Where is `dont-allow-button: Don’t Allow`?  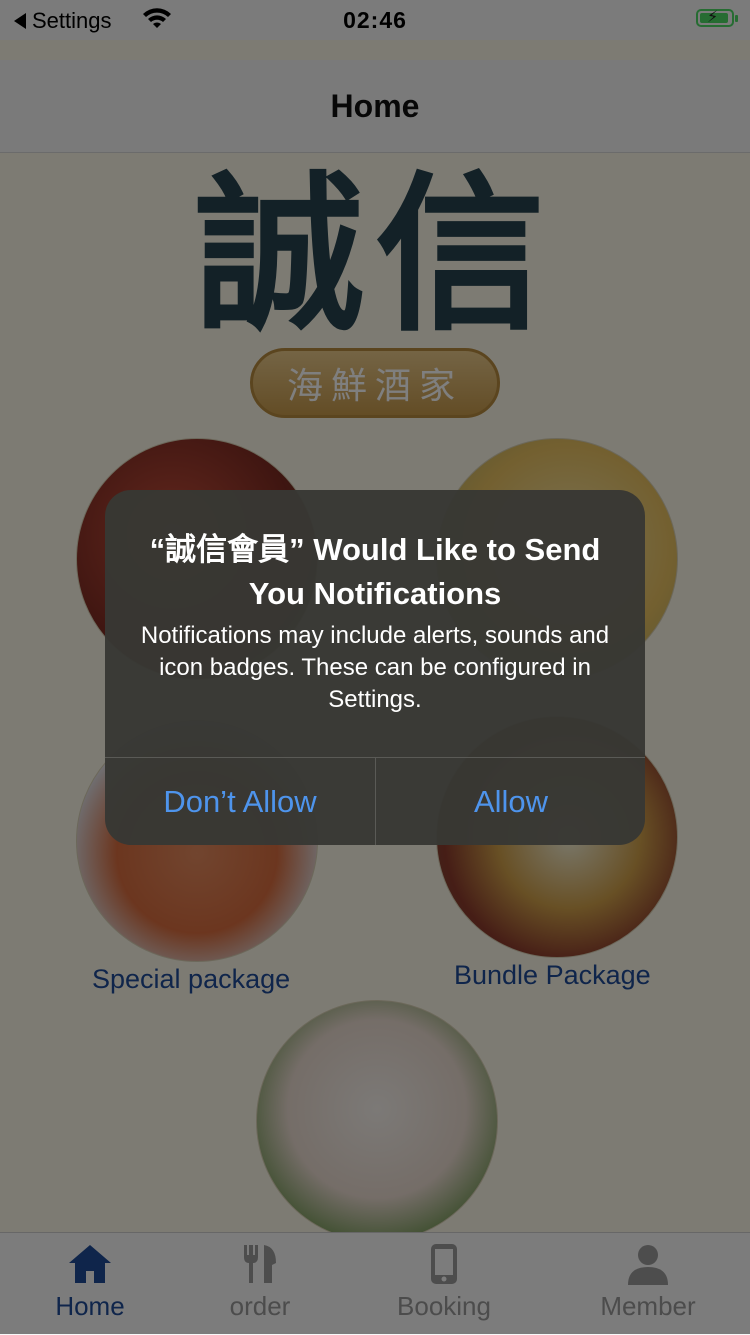 dont-allow-button: Don’t Allow is located at coordinates (240, 801).